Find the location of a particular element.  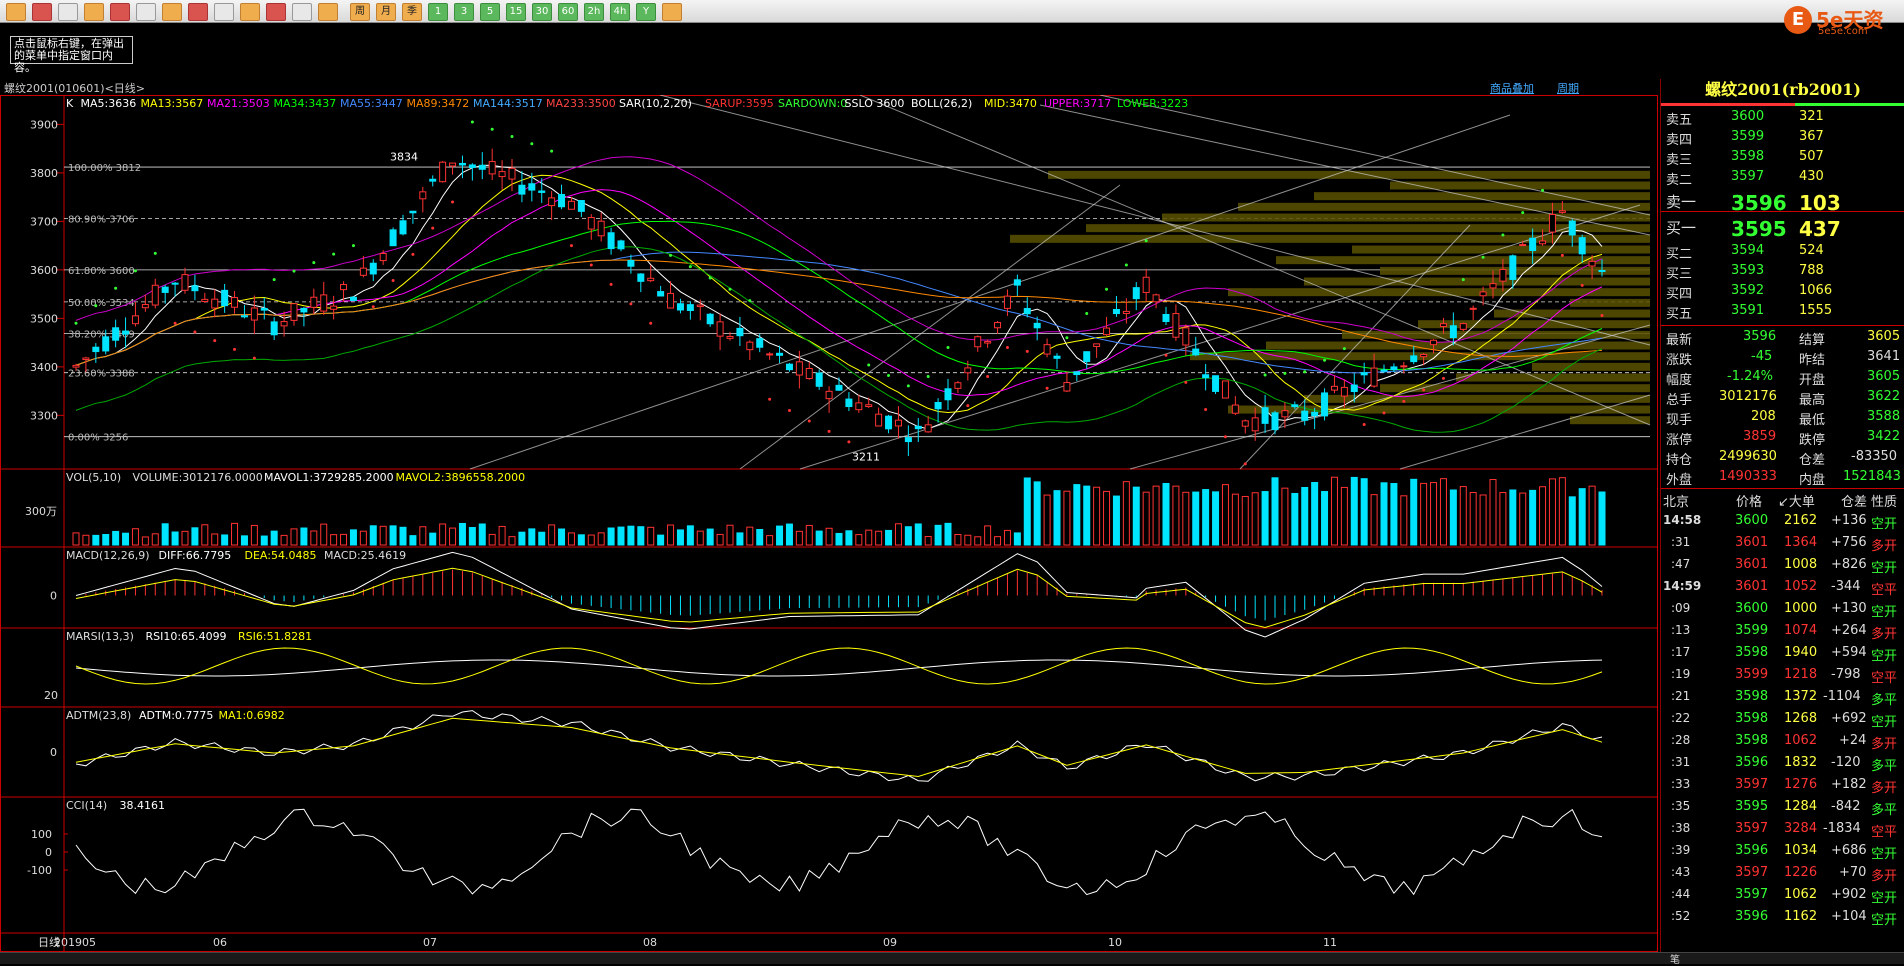

price-axis-label: 3800 is located at coordinates (44, 173).